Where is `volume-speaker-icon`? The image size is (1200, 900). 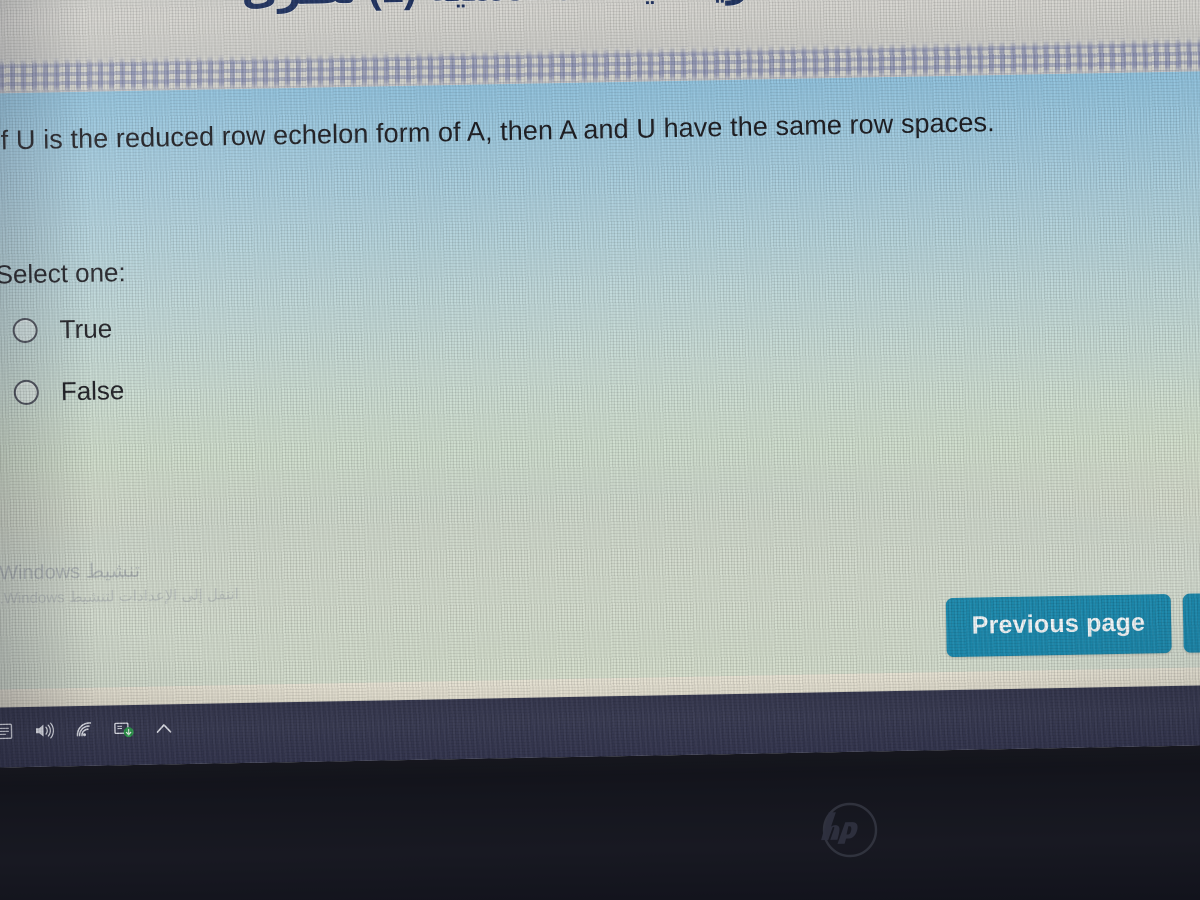 volume-speaker-icon is located at coordinates (44, 730).